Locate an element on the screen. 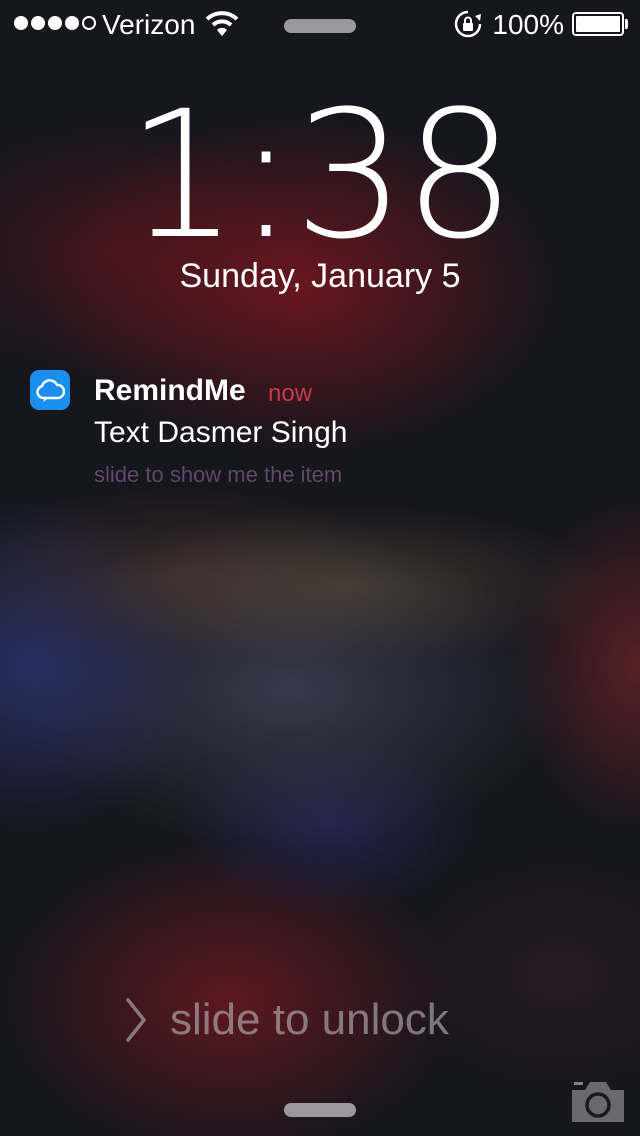 The image size is (640, 1136). chevron-right-icon is located at coordinates (136, 1020).